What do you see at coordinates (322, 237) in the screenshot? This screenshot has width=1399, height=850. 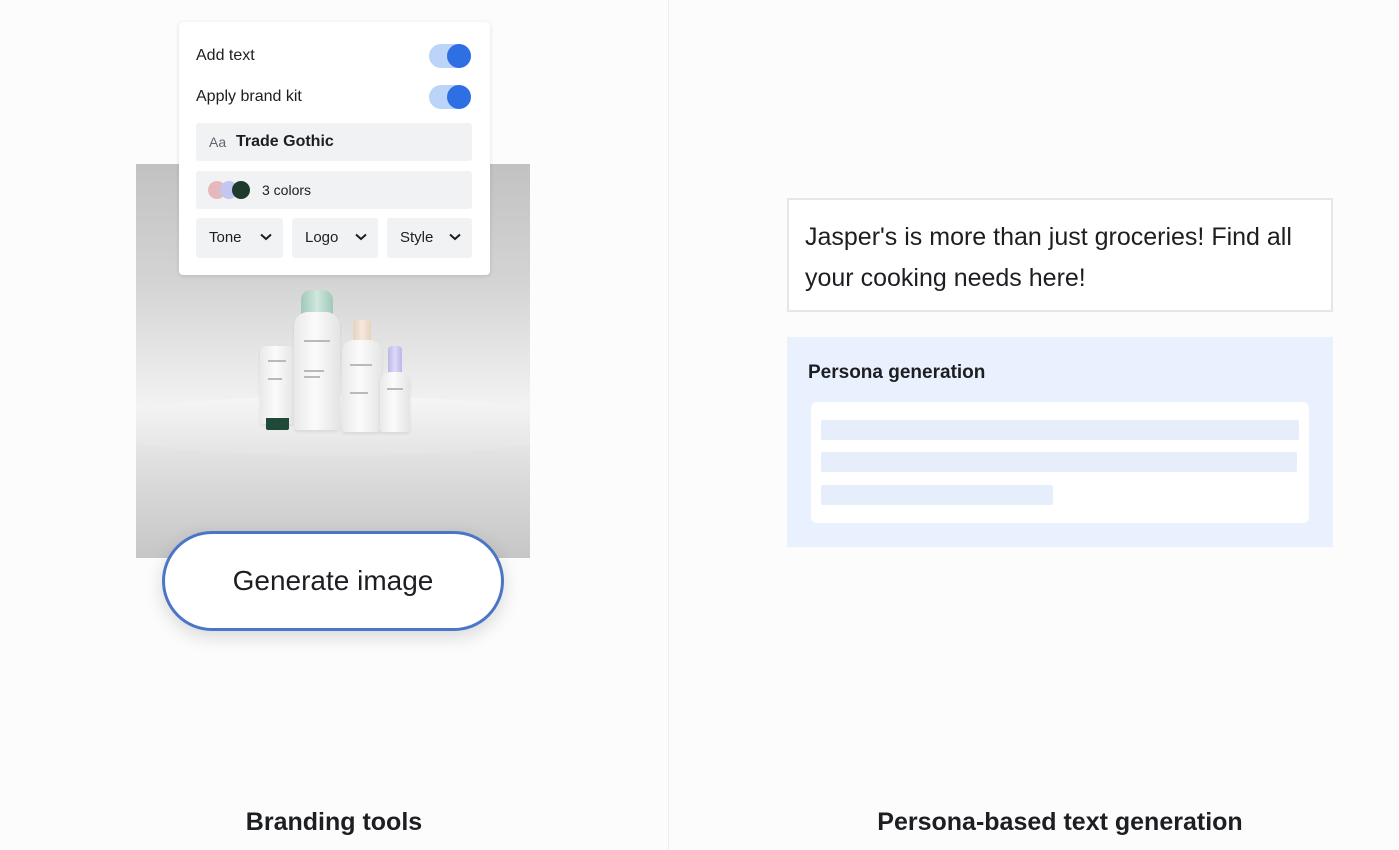 I see `logo-label: Logo` at bounding box center [322, 237].